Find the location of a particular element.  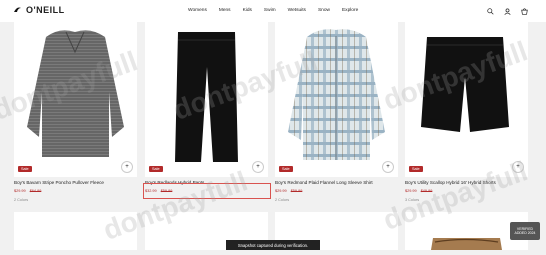

brand-name: O'NEILL is located at coordinates (45, 10).